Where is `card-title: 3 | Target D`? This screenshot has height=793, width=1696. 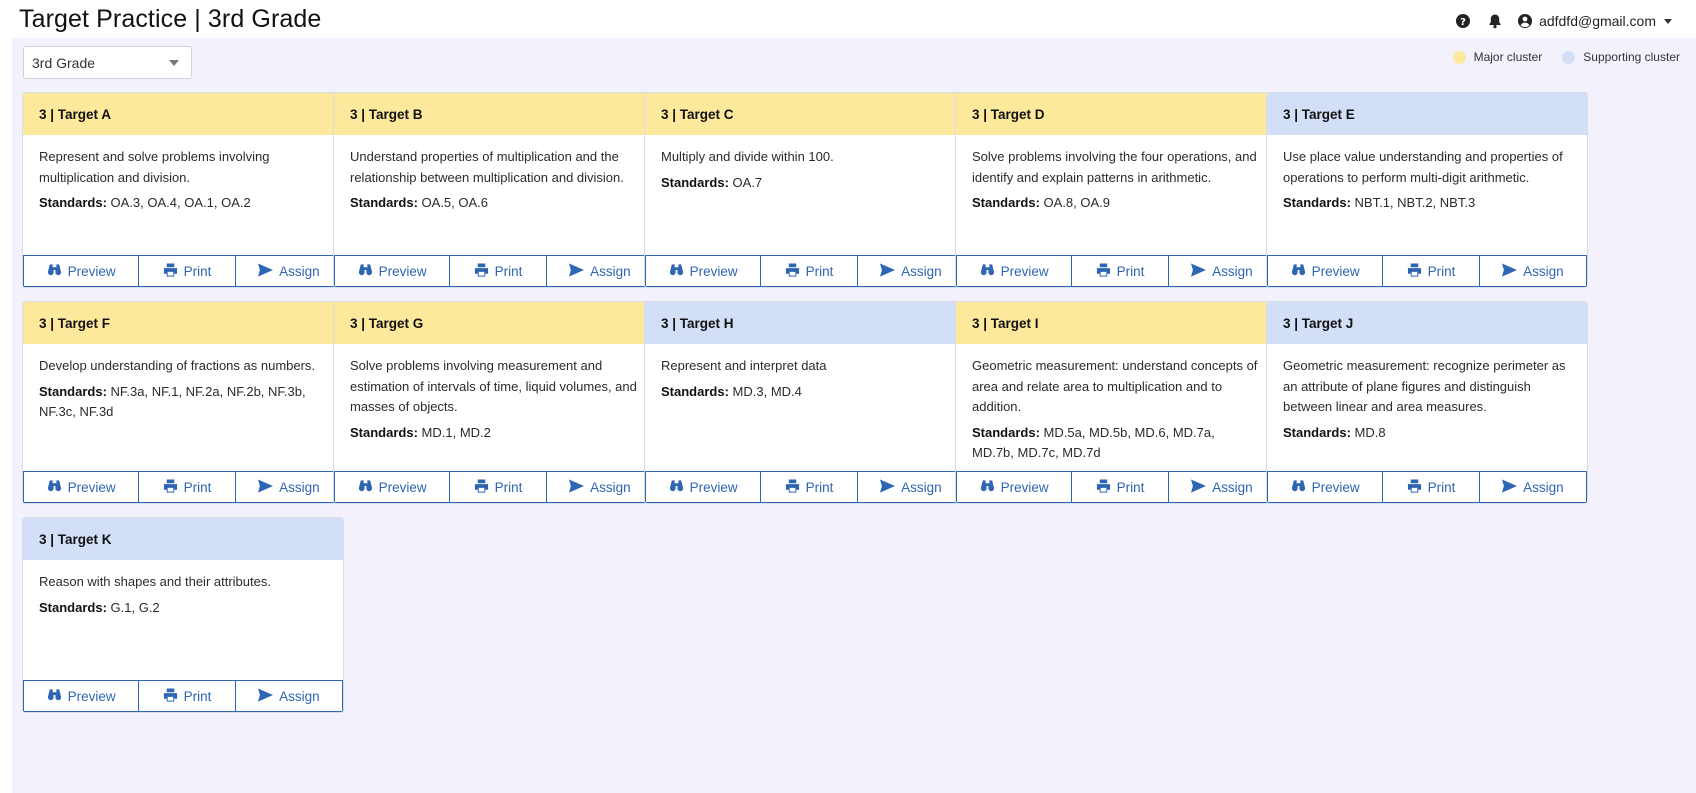
card-title: 3 | Target D is located at coordinates (1116, 114).